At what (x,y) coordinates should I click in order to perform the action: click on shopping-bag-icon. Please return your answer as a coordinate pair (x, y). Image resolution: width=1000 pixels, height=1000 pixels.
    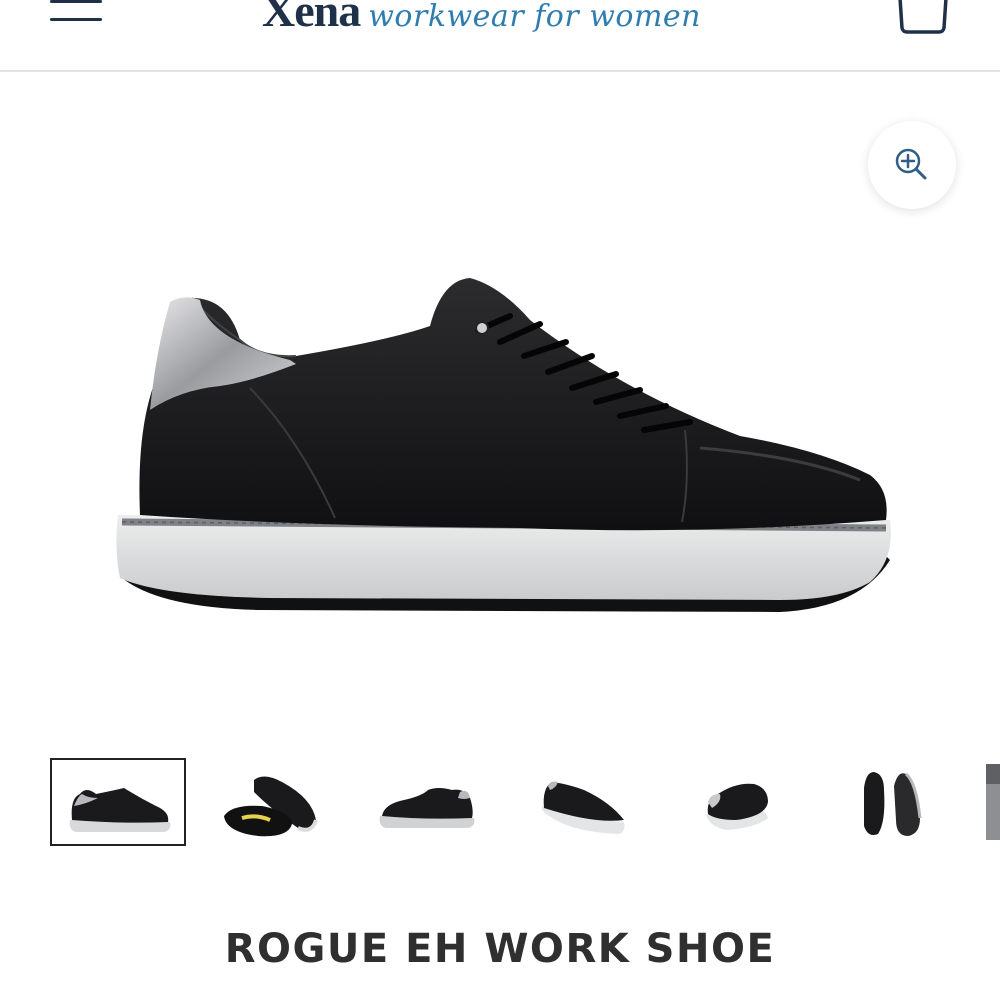
    Looking at the image, I should click on (923, 19).